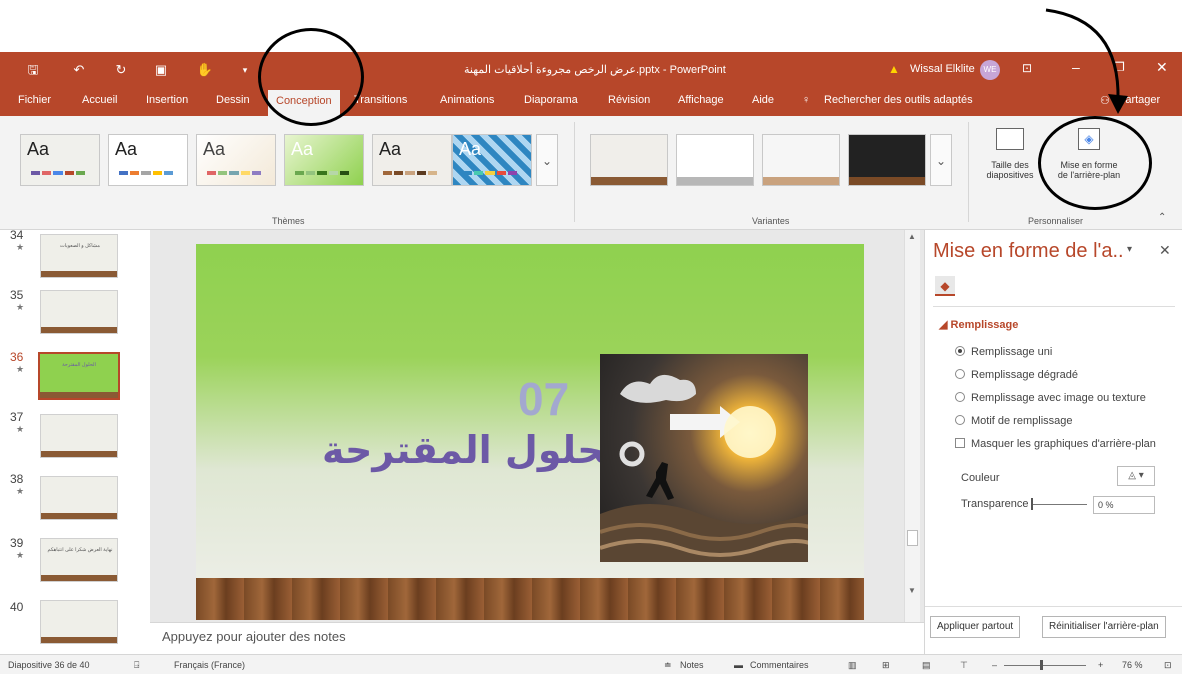  What do you see at coordinates (1165, 250) in the screenshot?
I see `pane-close-icon: ✕` at bounding box center [1165, 250].